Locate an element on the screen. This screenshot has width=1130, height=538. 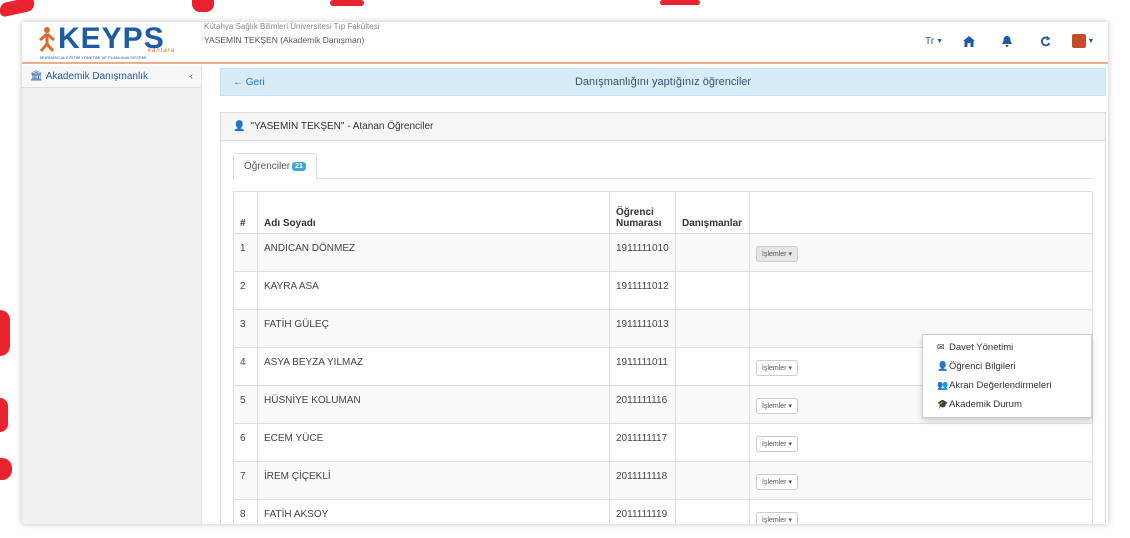
cell-student-no: 1911111011 is located at coordinates (642, 366).